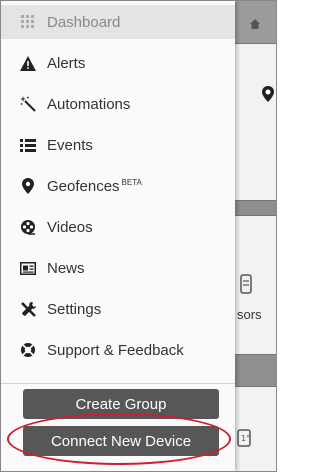  Describe the element at coordinates (28, 186) in the screenshot. I see `location-pin-icon` at that location.